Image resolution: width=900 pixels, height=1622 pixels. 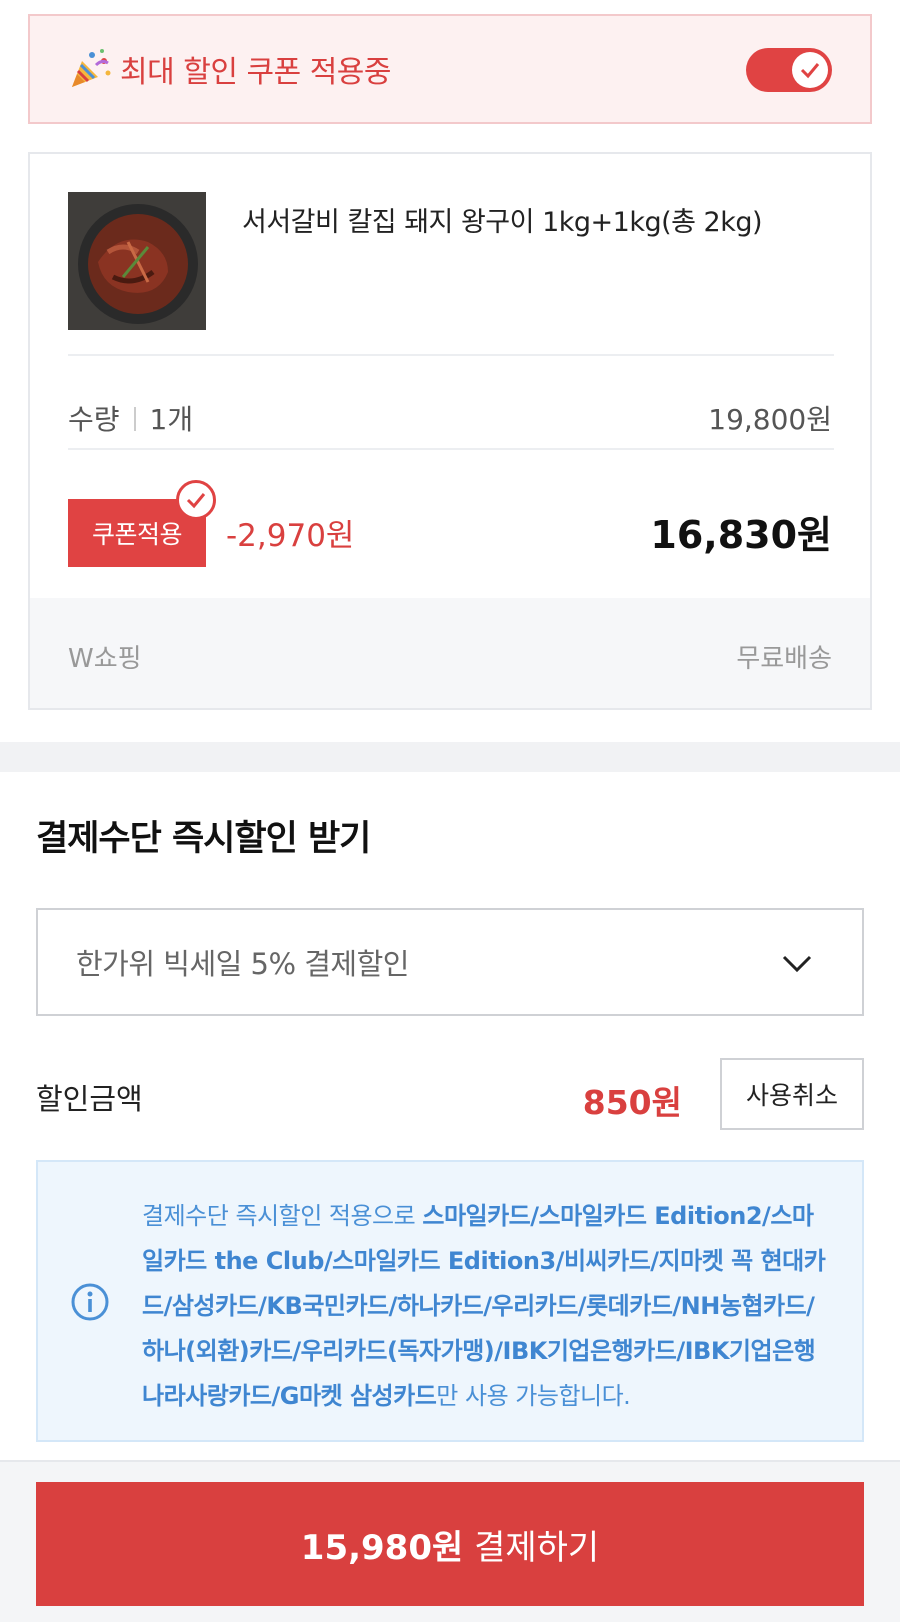 I want to click on selected-discount-option: 한가위 빅세일 5% 결제할인, so click(x=242, y=964).